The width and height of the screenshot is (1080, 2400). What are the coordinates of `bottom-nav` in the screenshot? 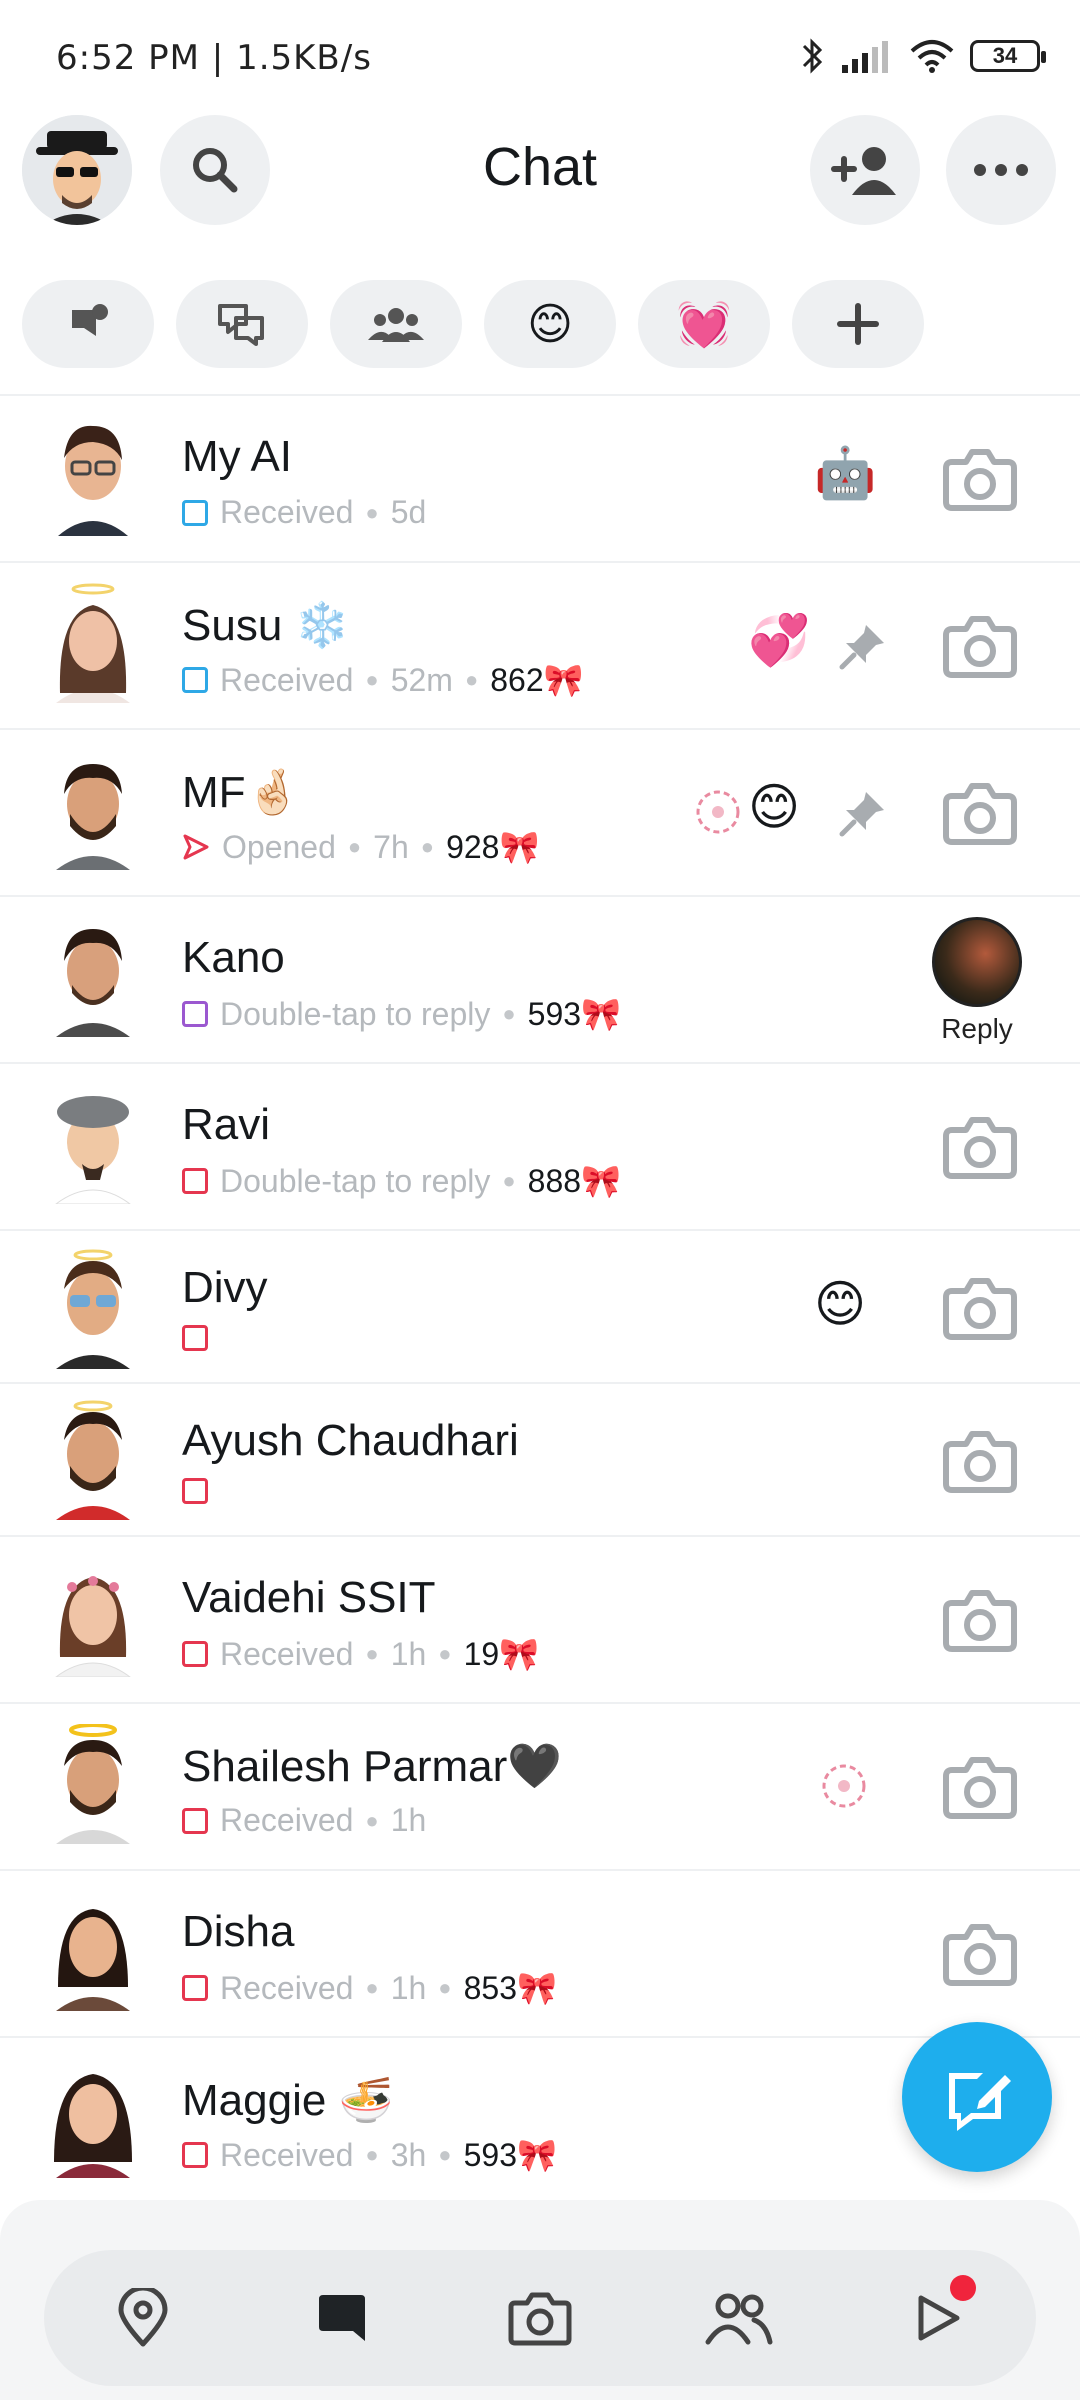 It's located at (540, 2318).